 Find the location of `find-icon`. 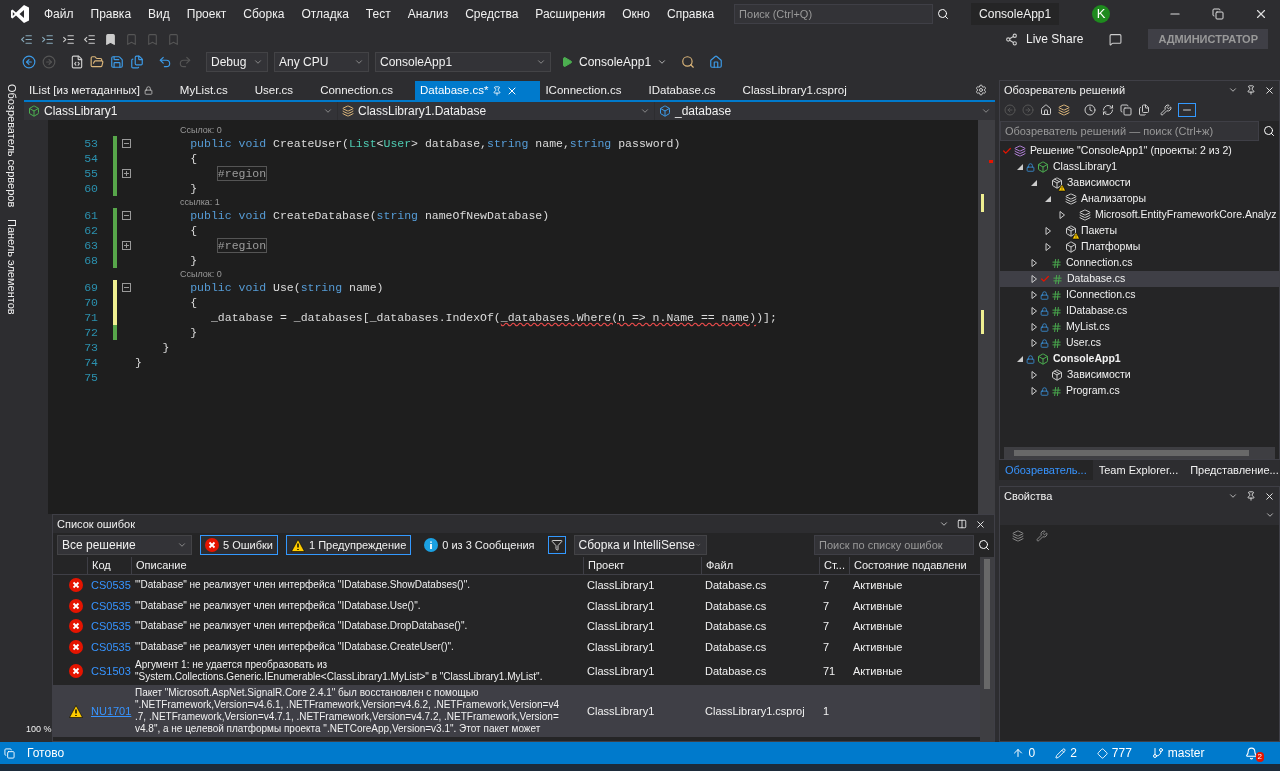

find-icon is located at coordinates (688, 62).